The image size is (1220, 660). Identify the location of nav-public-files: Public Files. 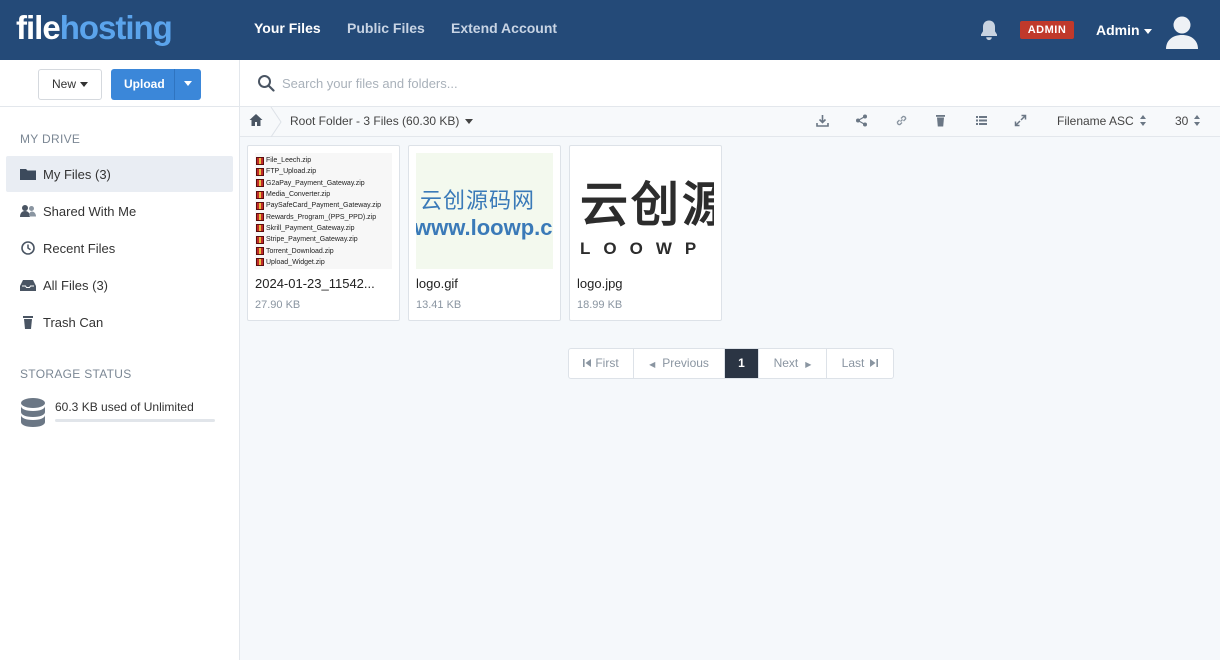
(386, 28).